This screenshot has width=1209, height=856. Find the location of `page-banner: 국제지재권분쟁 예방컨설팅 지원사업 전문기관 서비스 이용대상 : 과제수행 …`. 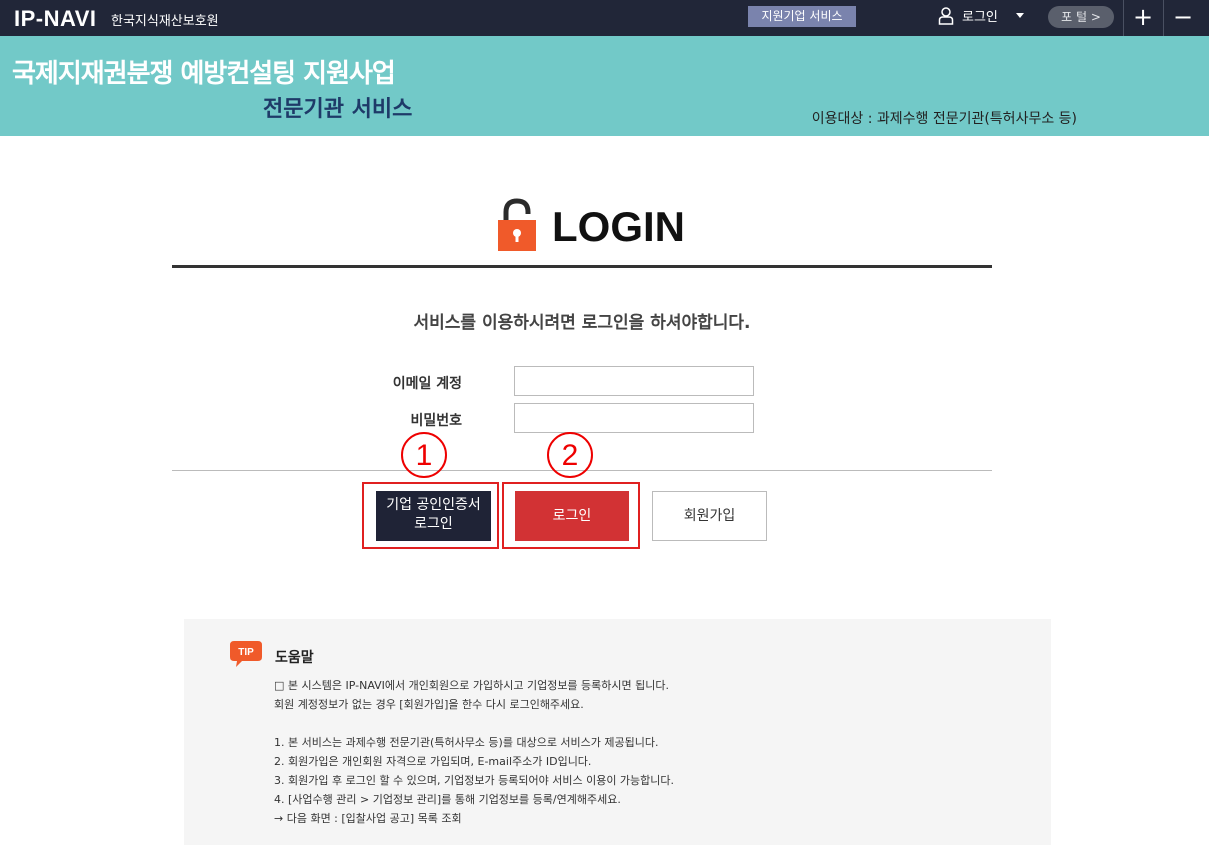

page-banner: 국제지재권분쟁 예방컨설팅 지원사업 전문기관 서비스 이용대상 : 과제수행 … is located at coordinates (604, 86).